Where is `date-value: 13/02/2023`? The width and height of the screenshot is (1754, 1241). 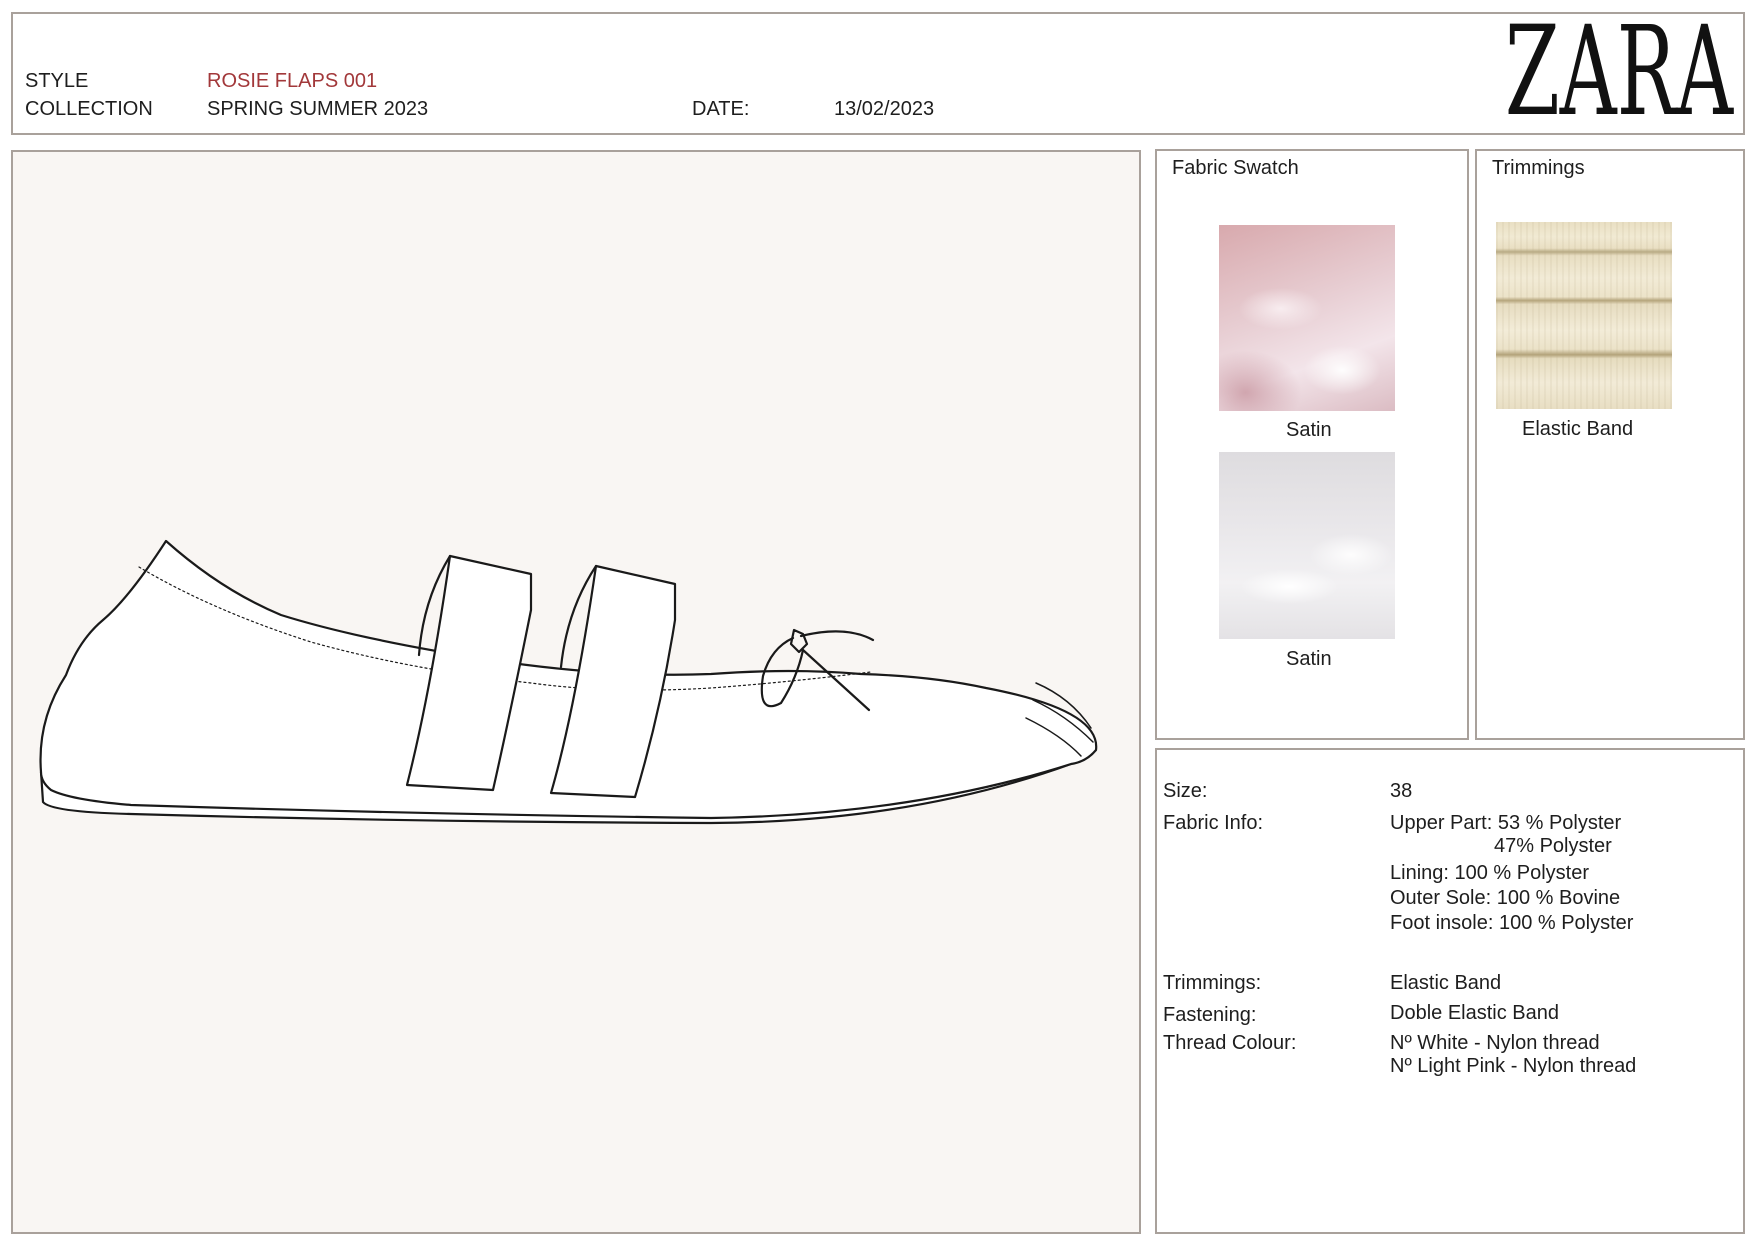
date-value: 13/02/2023 is located at coordinates (884, 109).